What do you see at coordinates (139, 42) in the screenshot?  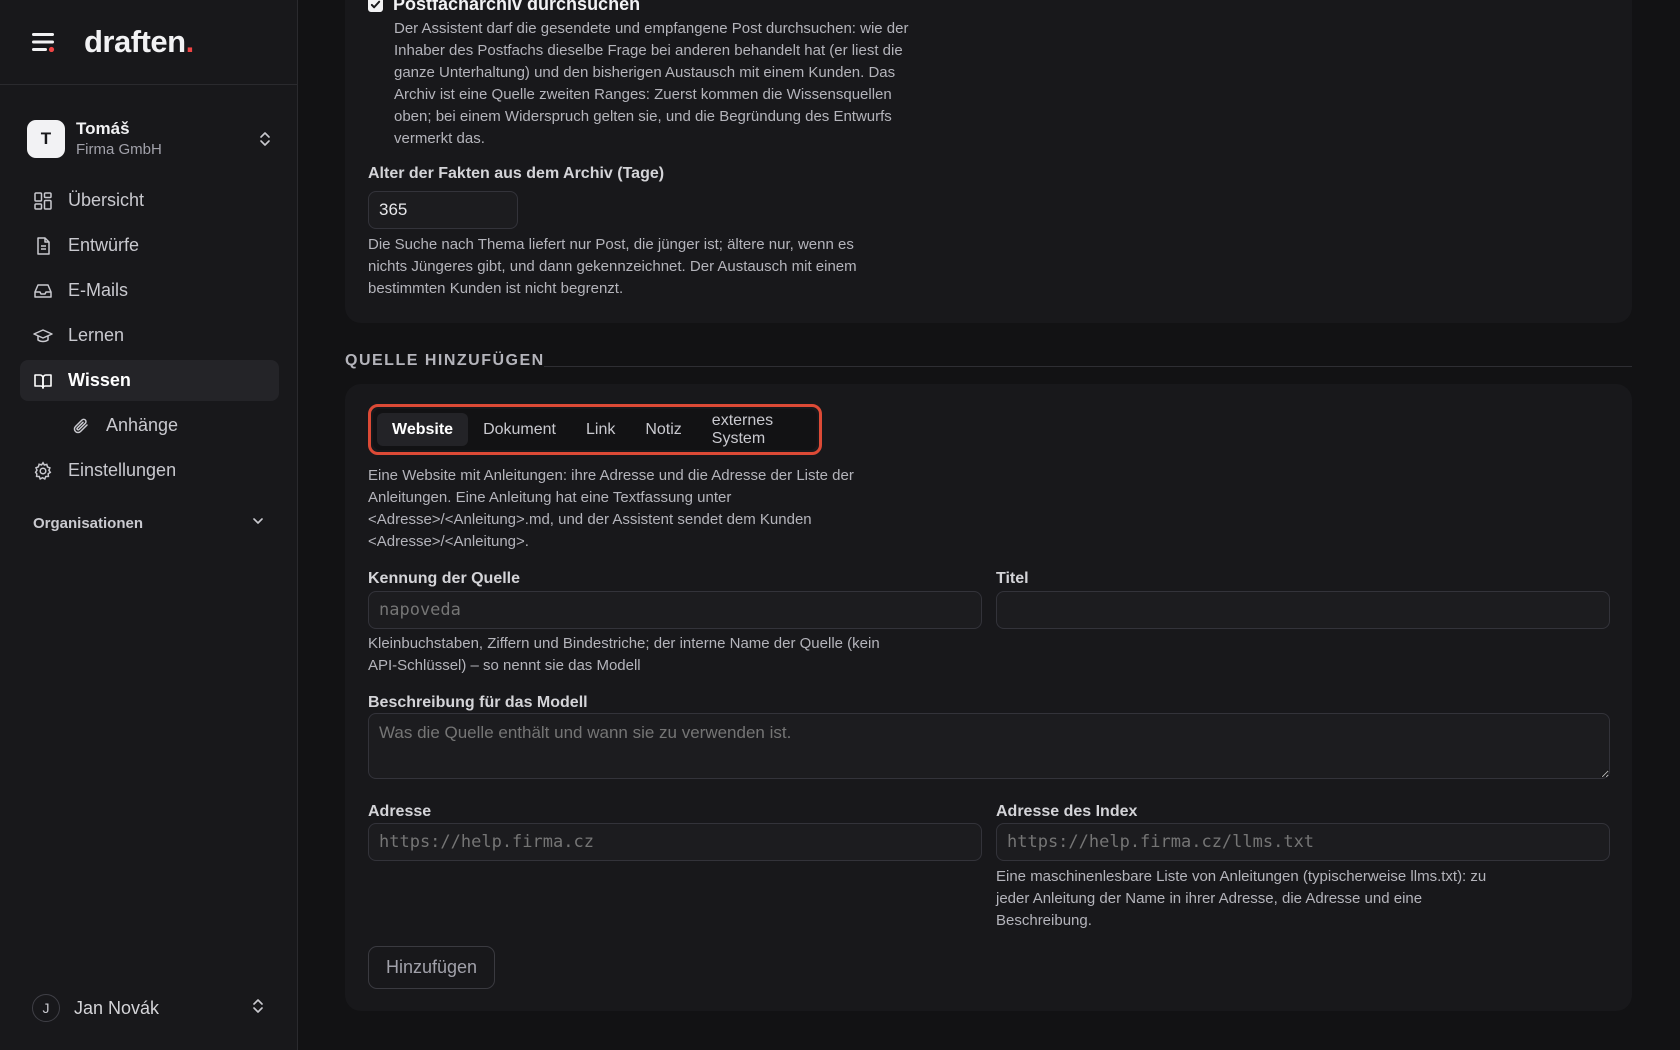 I see `brand-logo: draften.` at bounding box center [139, 42].